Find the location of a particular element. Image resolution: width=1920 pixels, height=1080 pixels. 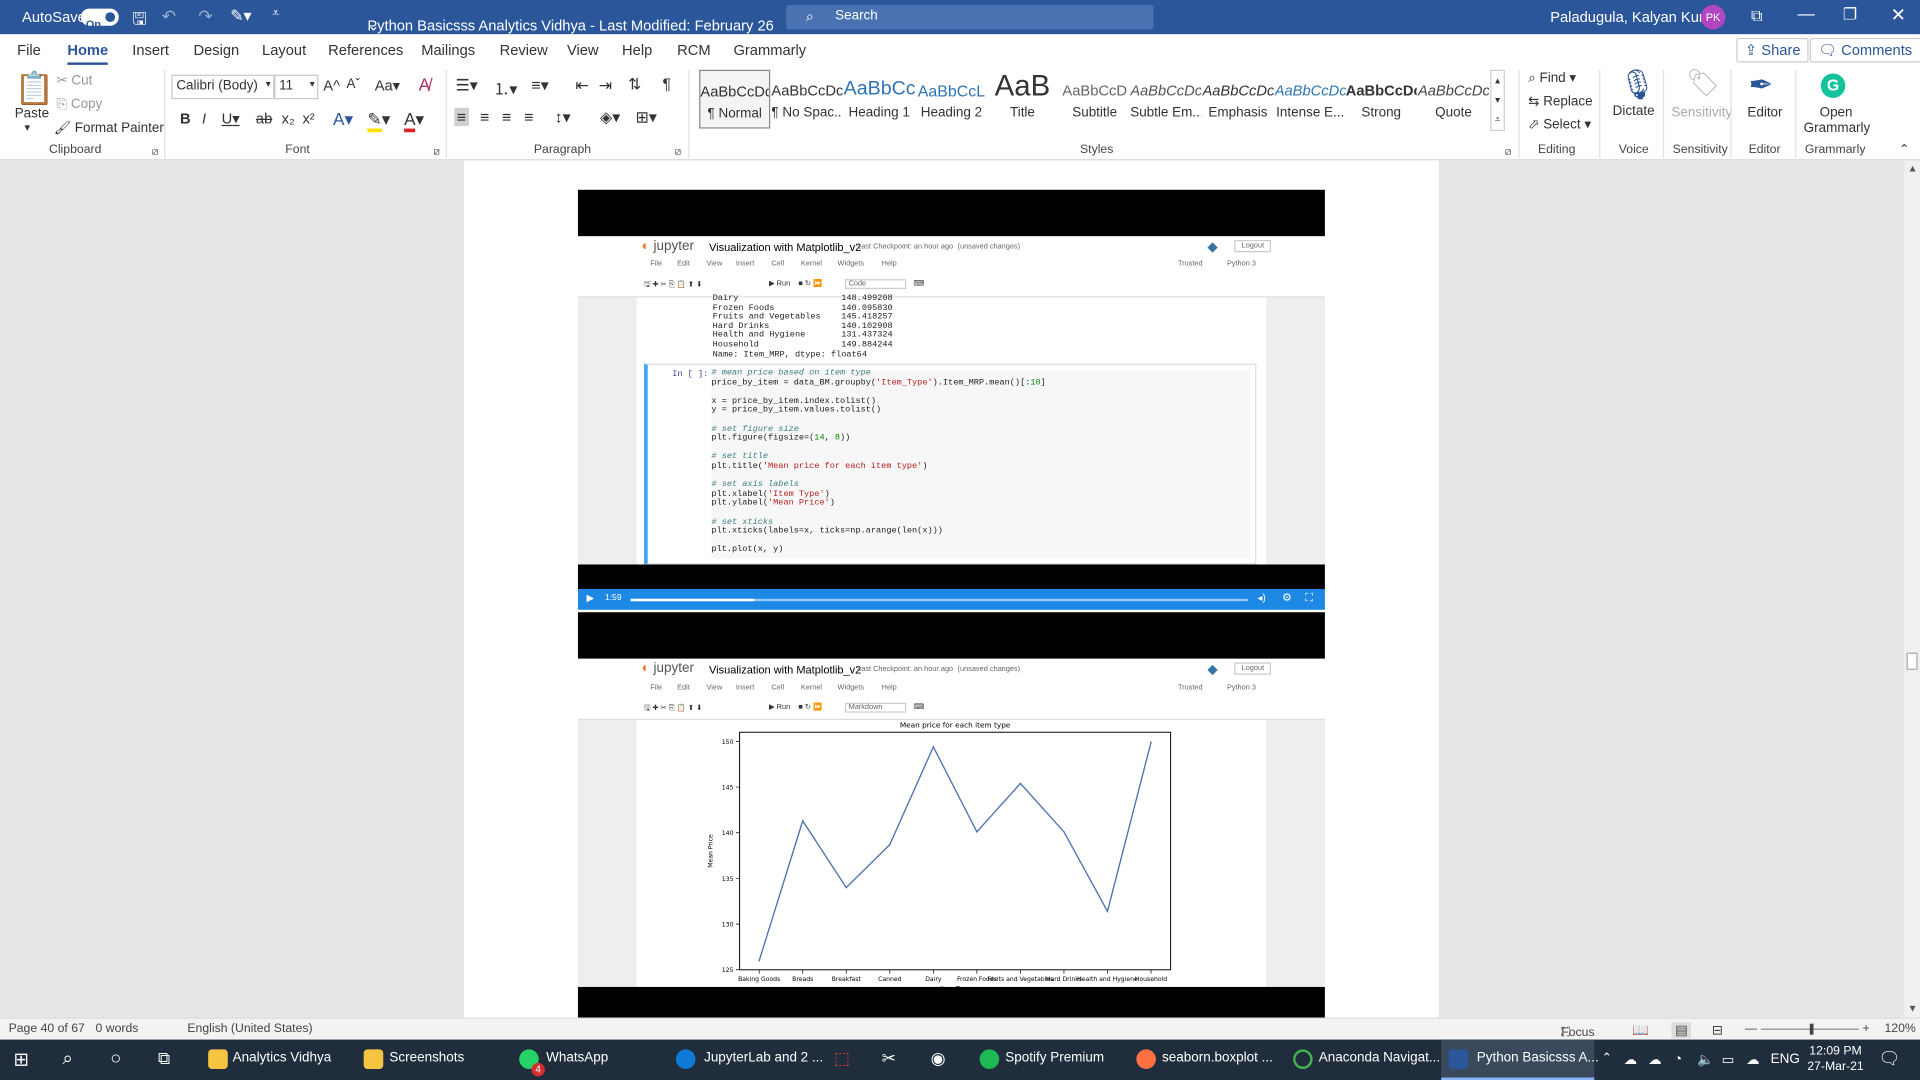

cortana-icon: ○ is located at coordinates (115, 1060).